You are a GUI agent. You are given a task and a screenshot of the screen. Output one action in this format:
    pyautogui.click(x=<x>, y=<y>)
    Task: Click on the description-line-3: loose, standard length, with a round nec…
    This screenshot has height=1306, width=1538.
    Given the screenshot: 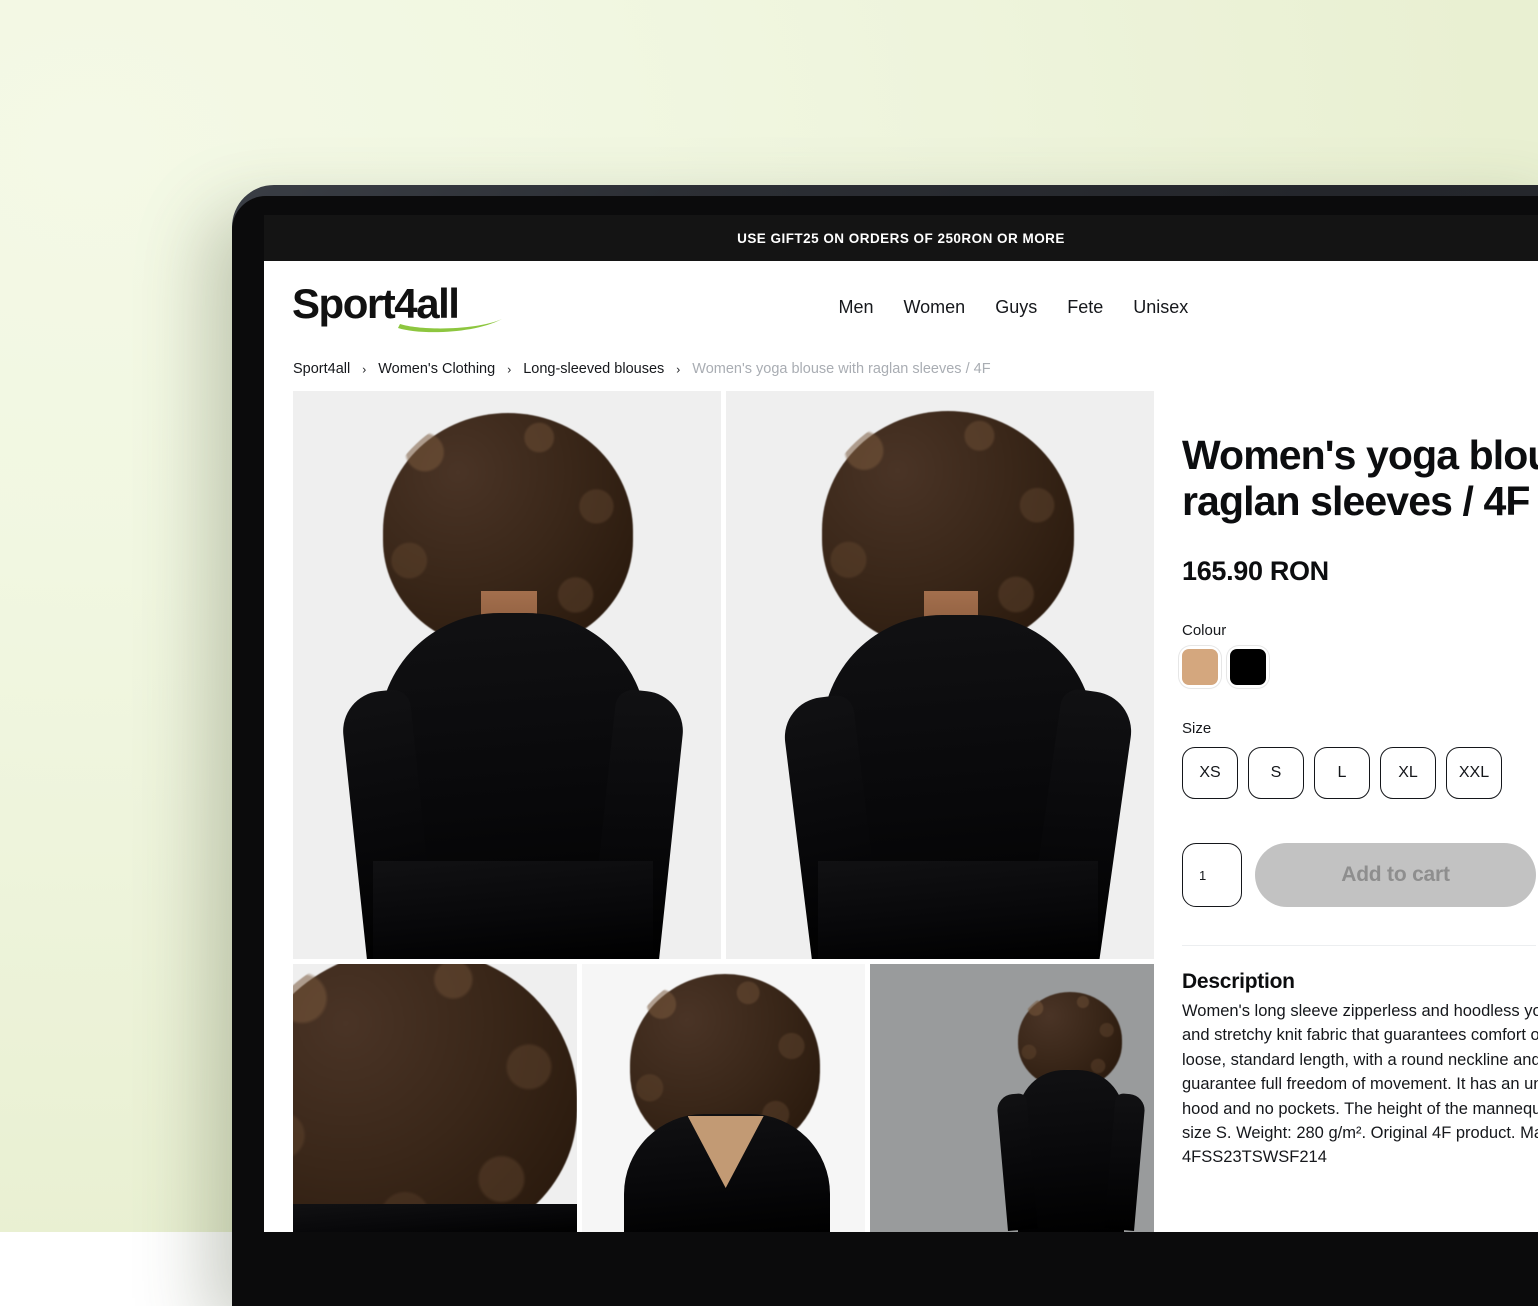 What is the action you would take?
    pyautogui.click(x=1359, y=1060)
    